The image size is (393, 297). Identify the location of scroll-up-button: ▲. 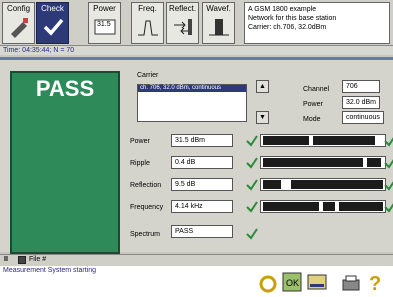
(262, 86).